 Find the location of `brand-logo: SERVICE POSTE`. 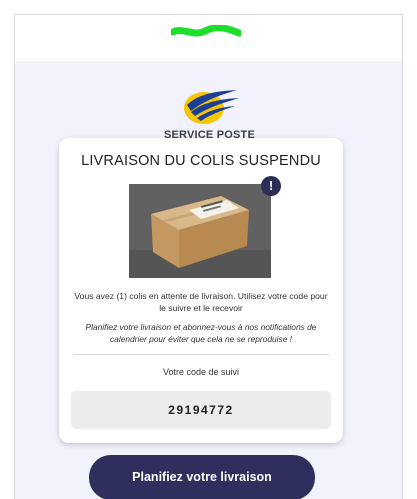

brand-logo: SERVICE POSTE is located at coordinates (208, 113).